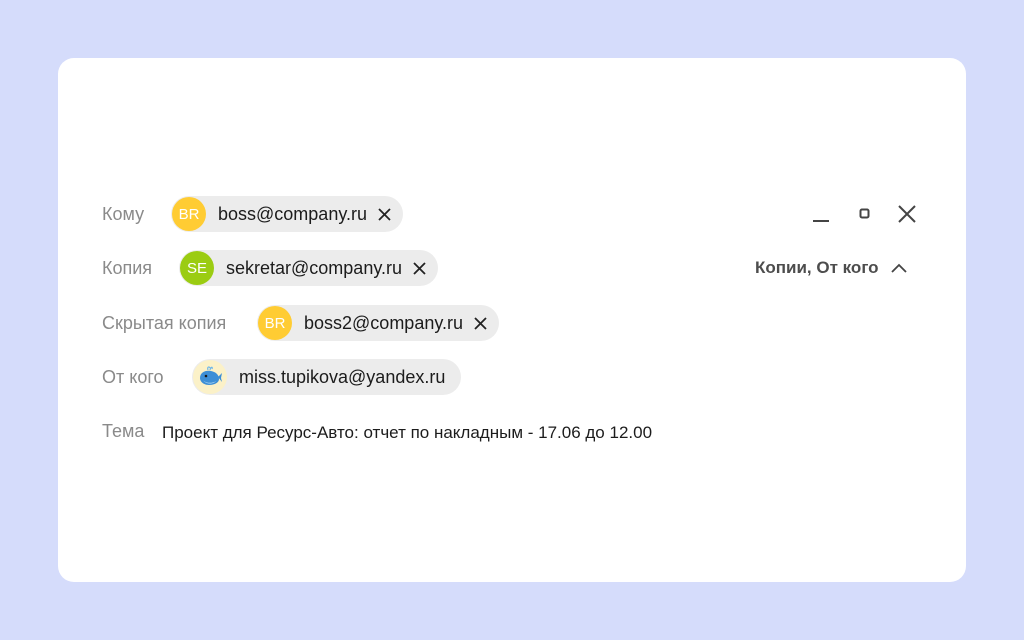 Image resolution: width=1024 pixels, height=640 pixels. I want to click on to-row: Кому, so click(123, 214).